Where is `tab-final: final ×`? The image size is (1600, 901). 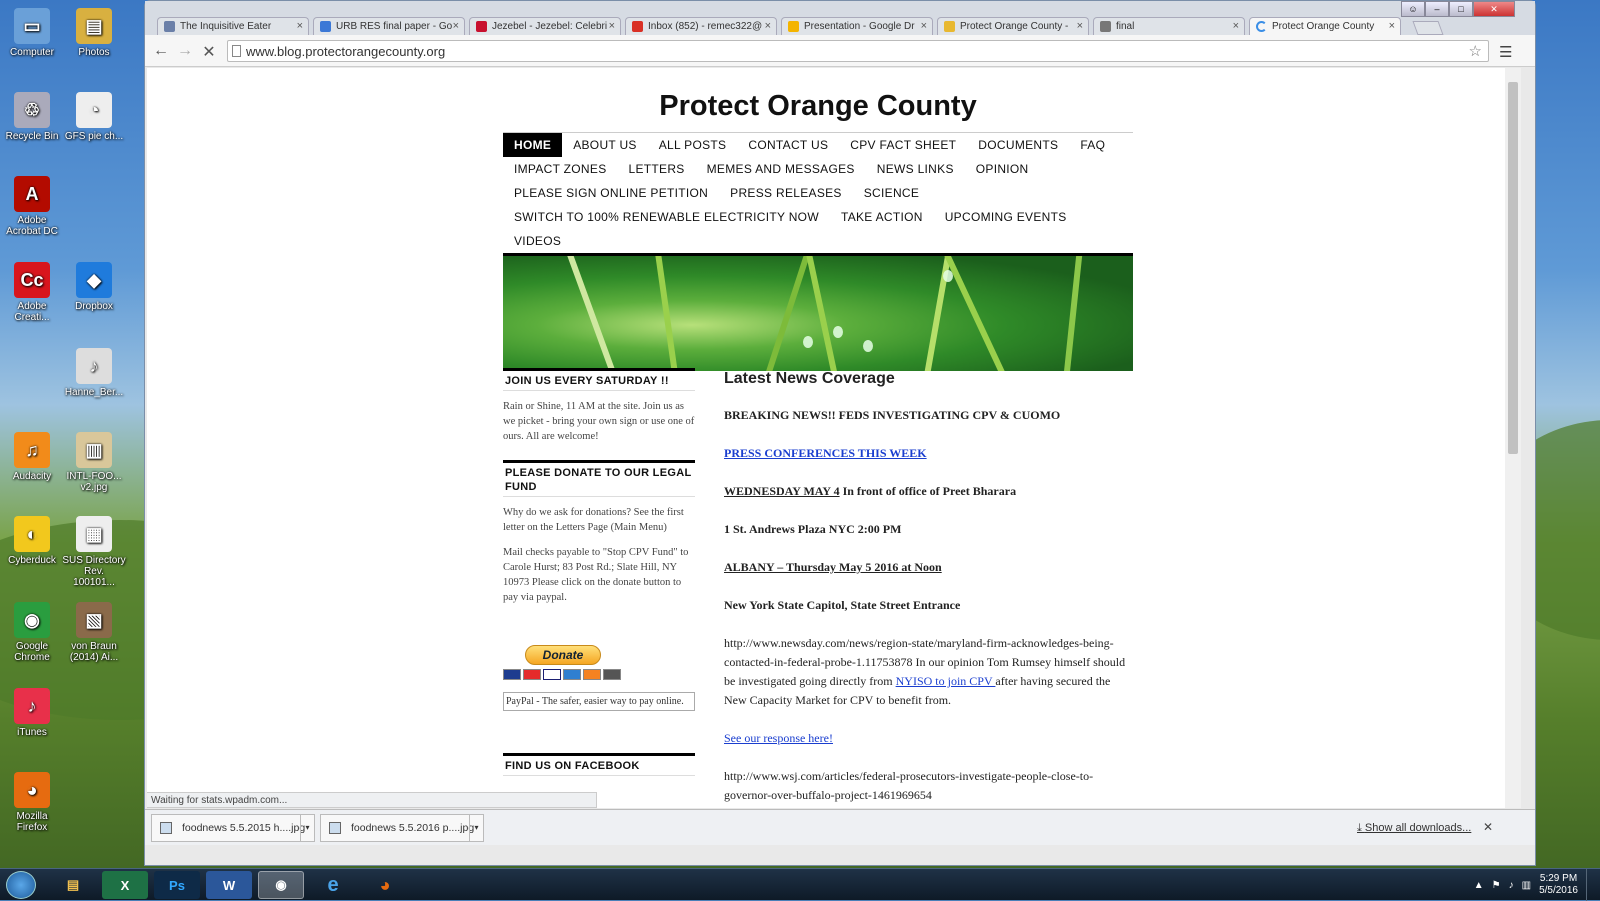 tab-final: final × is located at coordinates (1169, 26).